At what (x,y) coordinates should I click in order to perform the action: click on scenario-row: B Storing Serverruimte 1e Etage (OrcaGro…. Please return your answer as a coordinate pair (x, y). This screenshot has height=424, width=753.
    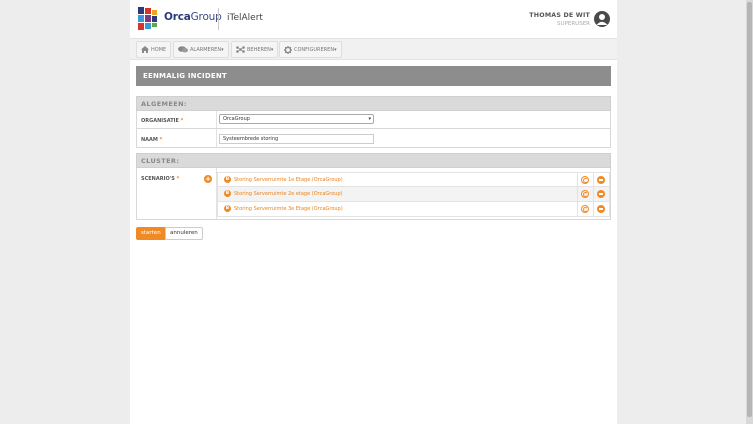
    Looking at the image, I should click on (413, 179).